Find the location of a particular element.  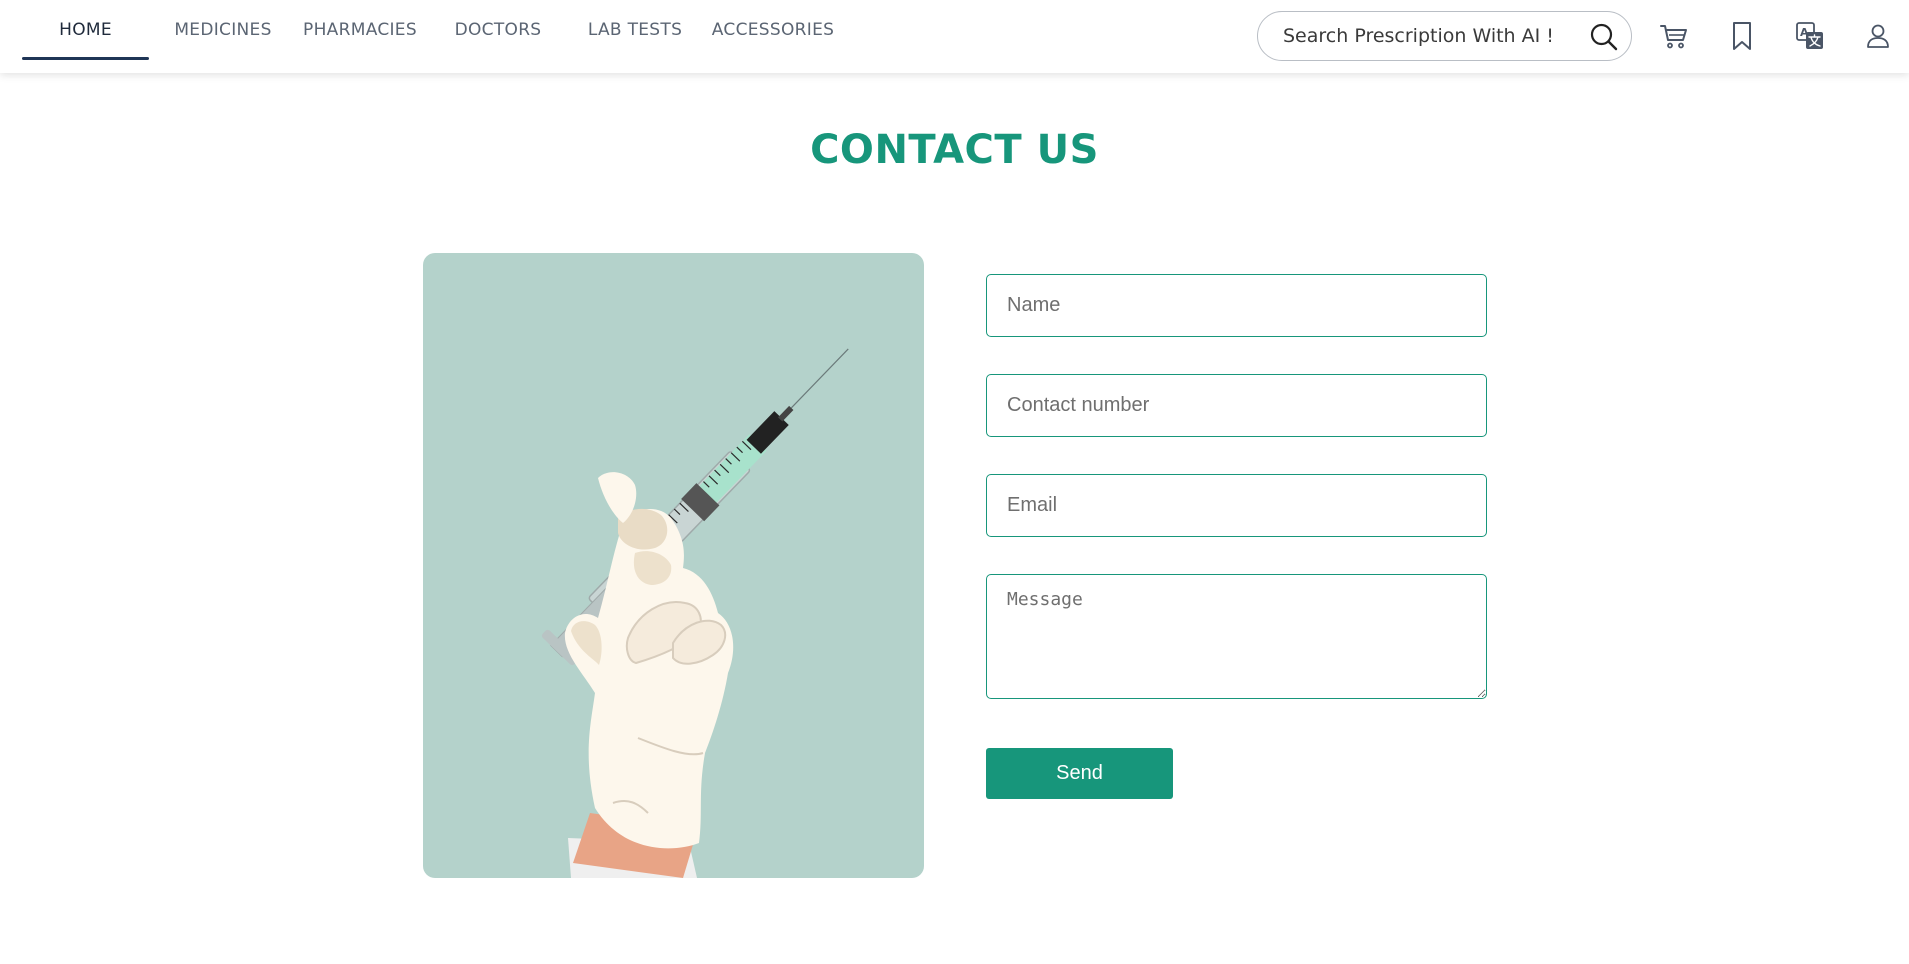

email-field is located at coordinates (1236, 505).